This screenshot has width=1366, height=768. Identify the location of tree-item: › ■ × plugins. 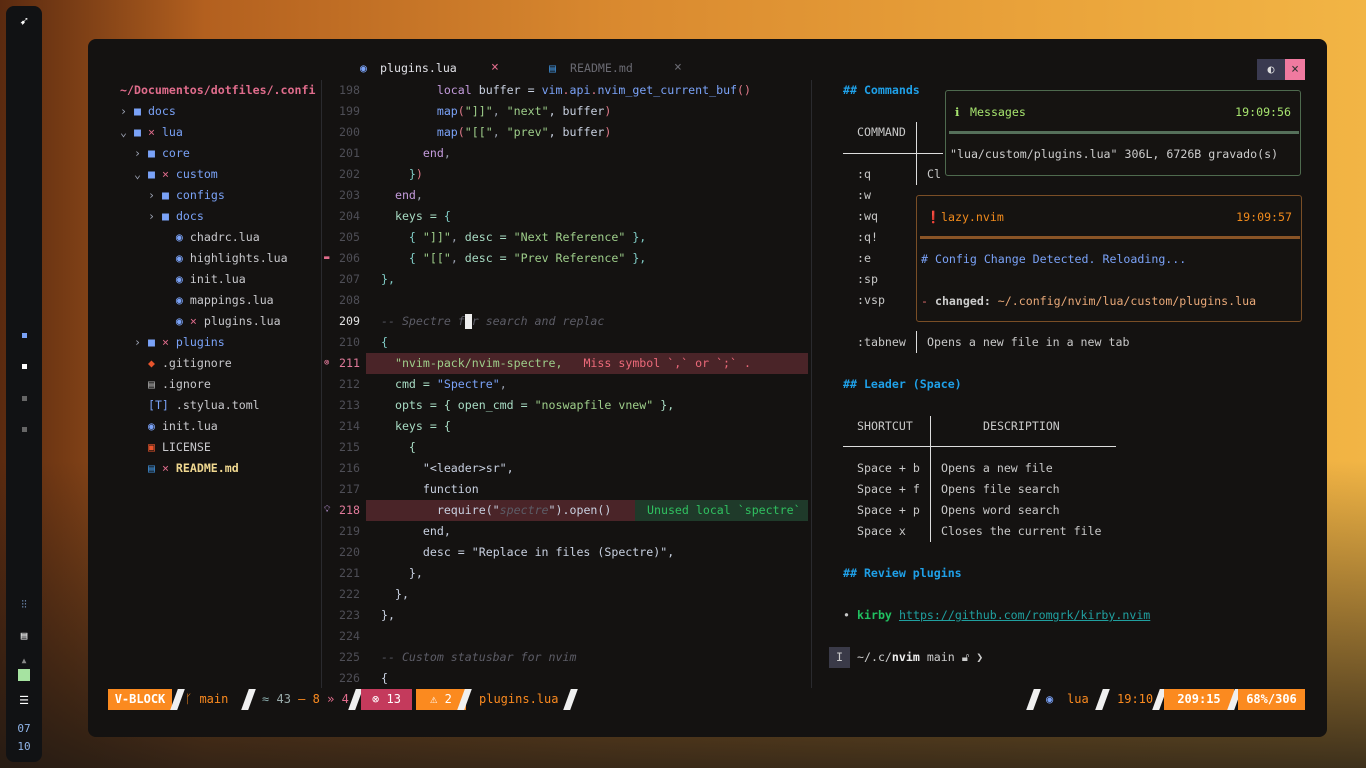
(179, 342).